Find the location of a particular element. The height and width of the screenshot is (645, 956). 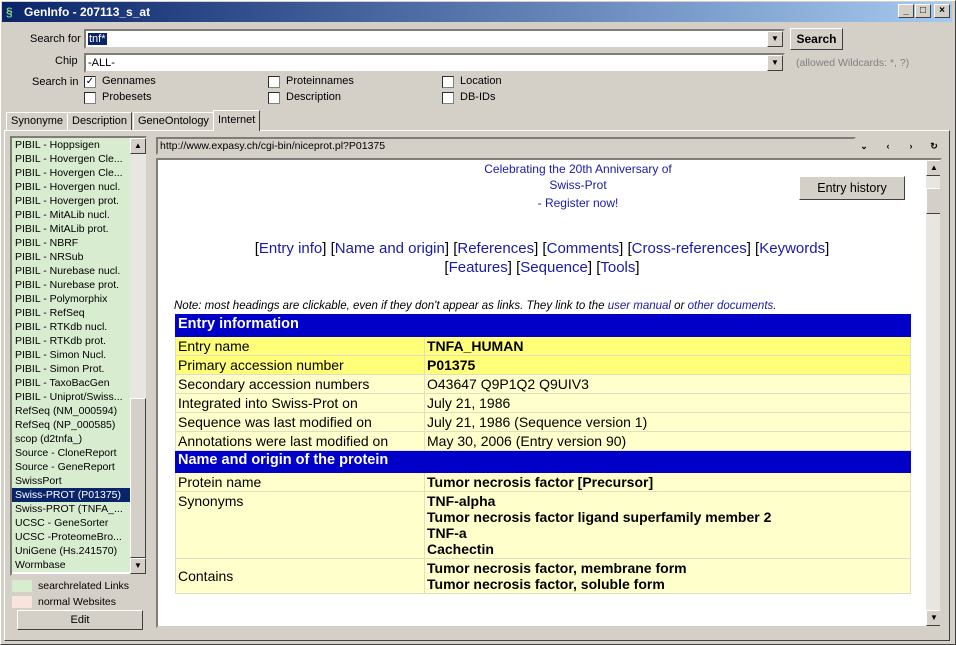

list-scroll-thumb is located at coordinates (138, 478).